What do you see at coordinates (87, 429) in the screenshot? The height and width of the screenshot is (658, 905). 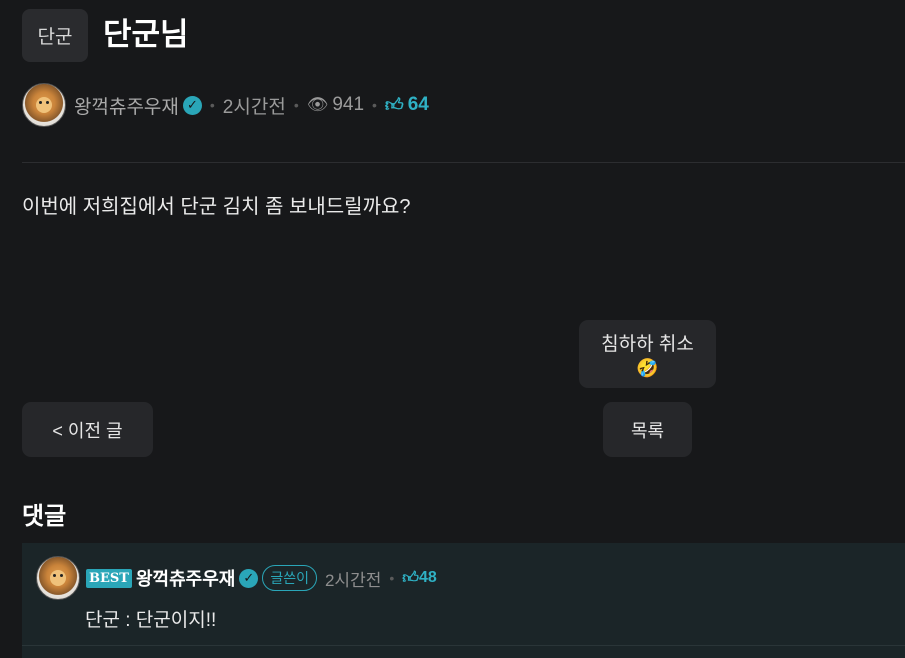 I see `prev-post-button: < 이전 글` at bounding box center [87, 429].